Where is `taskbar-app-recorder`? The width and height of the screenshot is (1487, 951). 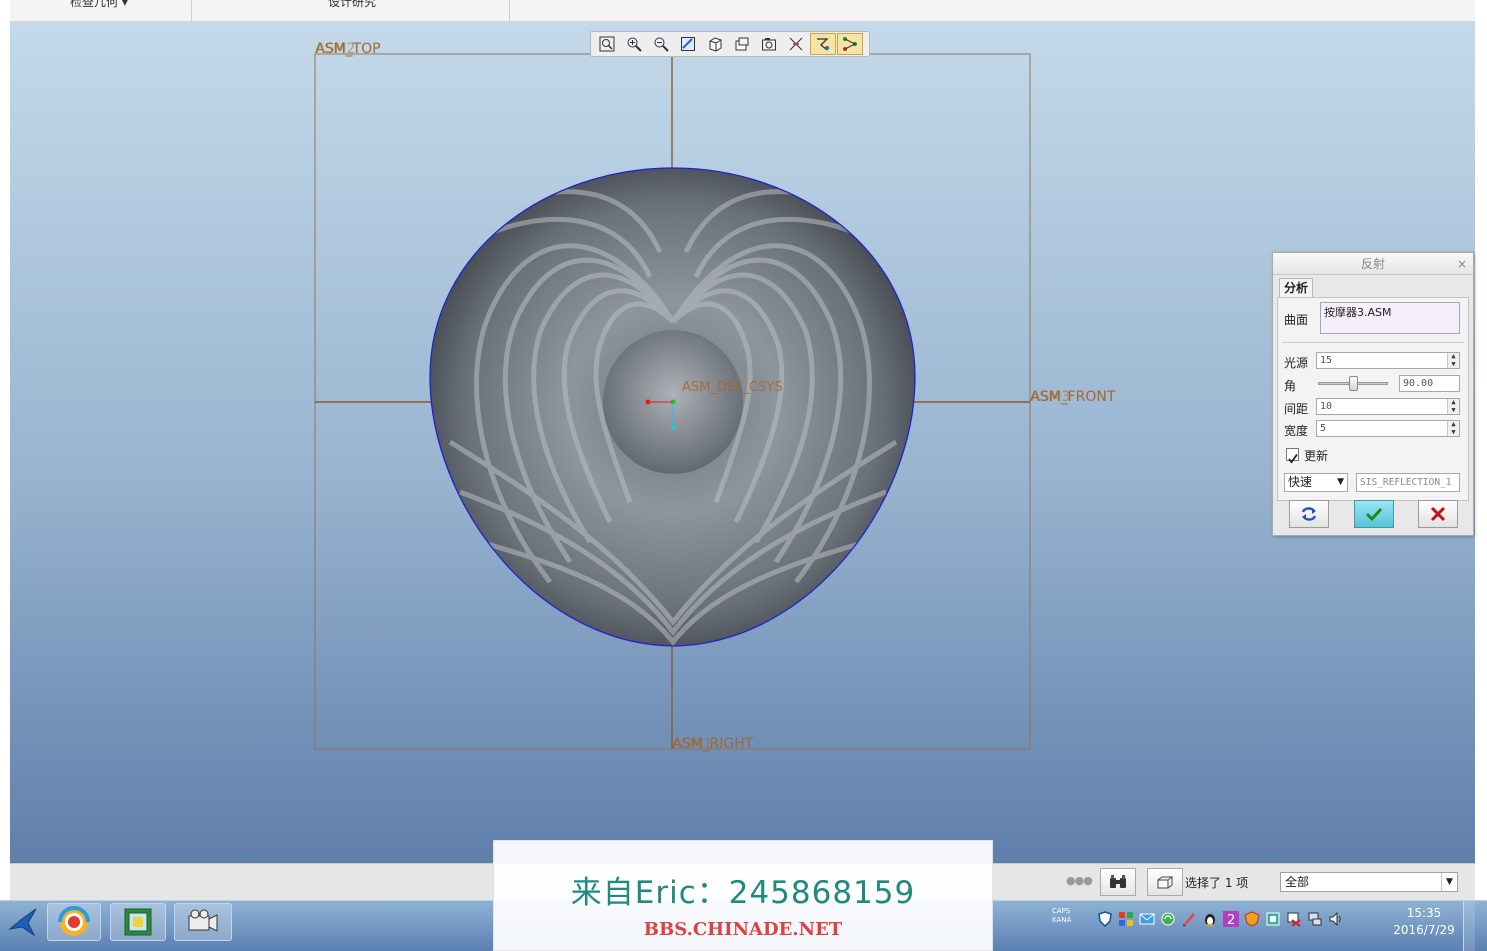
taskbar-app-recorder is located at coordinates (203, 922).